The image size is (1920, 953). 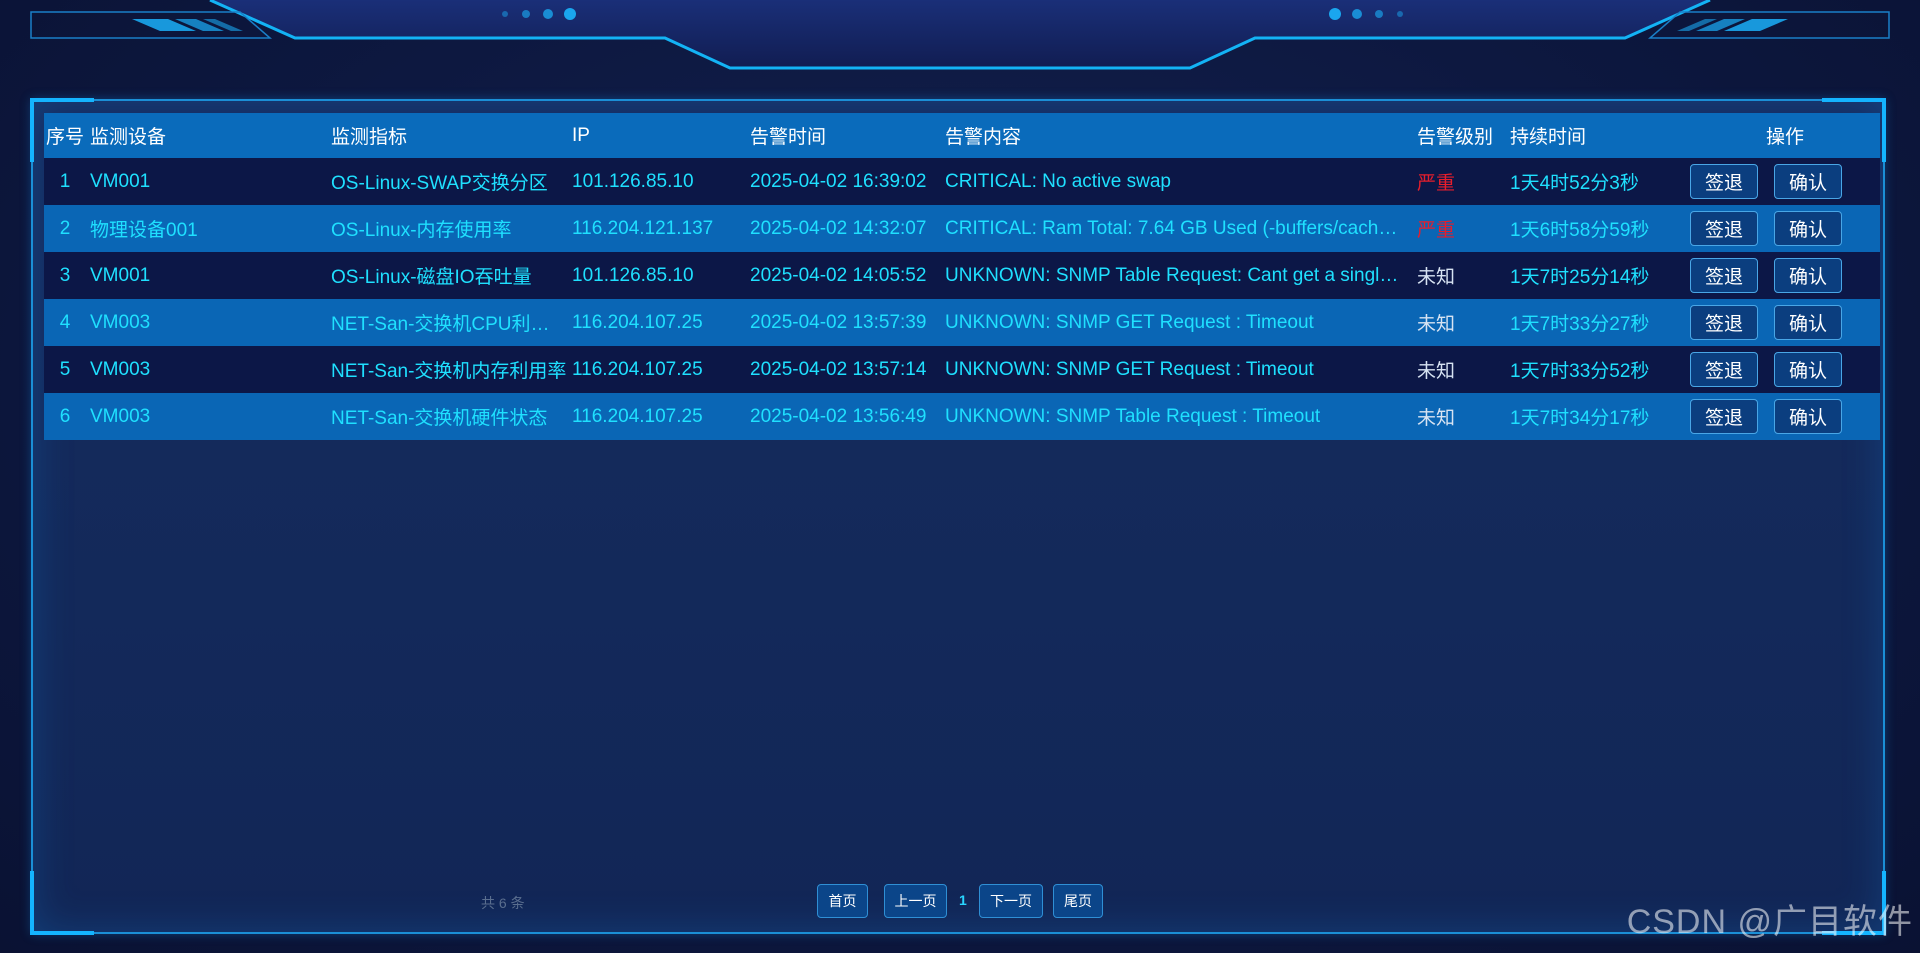 I want to click on last-page-button: 尾页, so click(x=1078, y=901).